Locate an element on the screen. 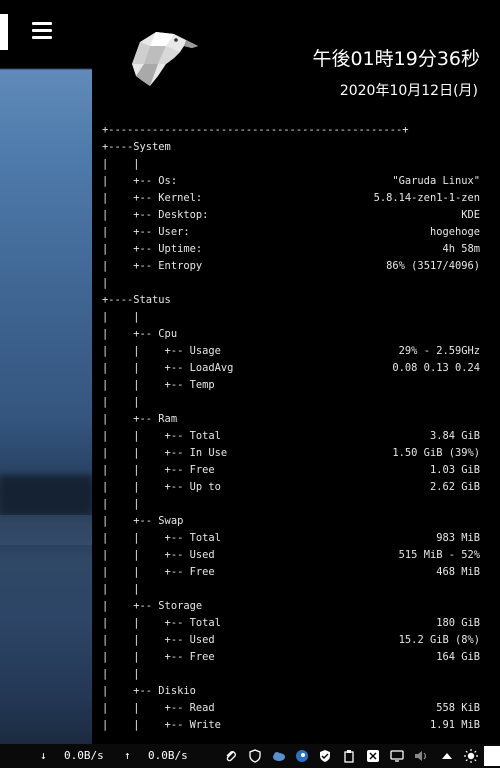 Image resolution: width=500 pixels, height=768 pixels. tree-row: | | +-- Free 164 GiB is located at coordinates (291, 657).